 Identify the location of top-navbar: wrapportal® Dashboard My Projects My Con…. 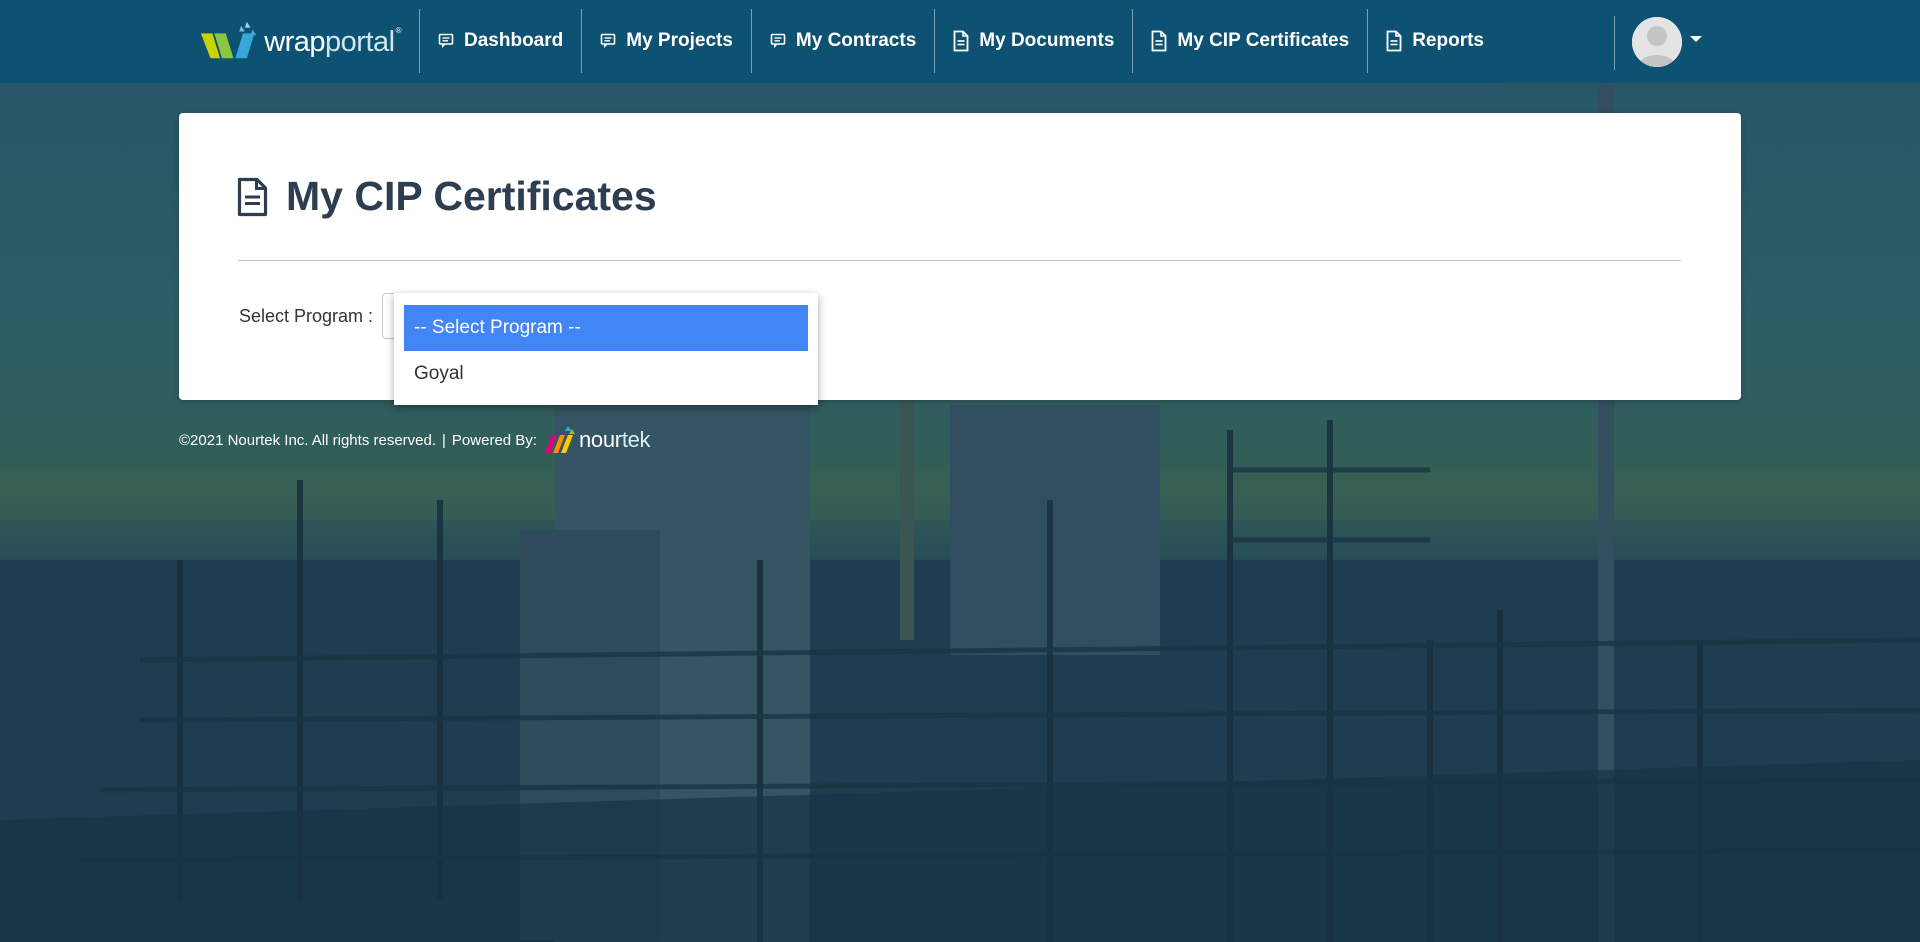
(960, 41).